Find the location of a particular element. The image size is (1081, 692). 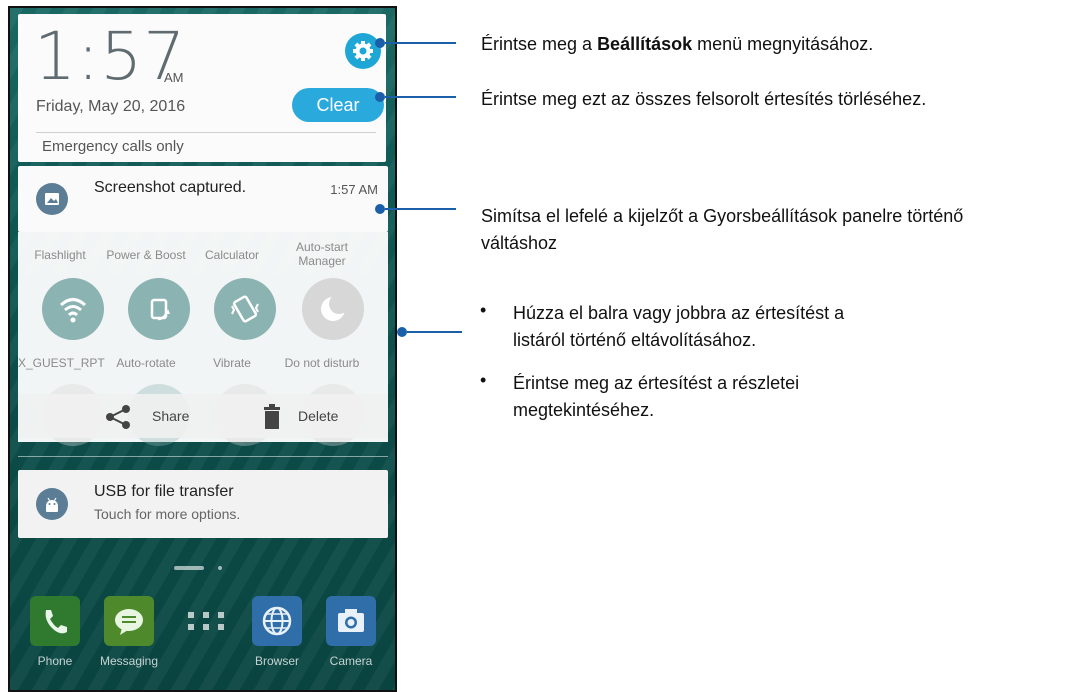

camera-app-icon is located at coordinates (351, 621).